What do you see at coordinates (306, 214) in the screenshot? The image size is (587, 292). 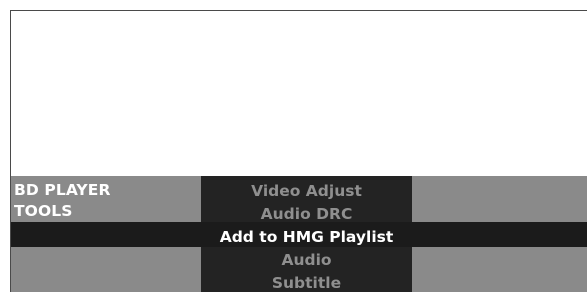 I see `menu-item-audio-drc: Audio DRC` at bounding box center [306, 214].